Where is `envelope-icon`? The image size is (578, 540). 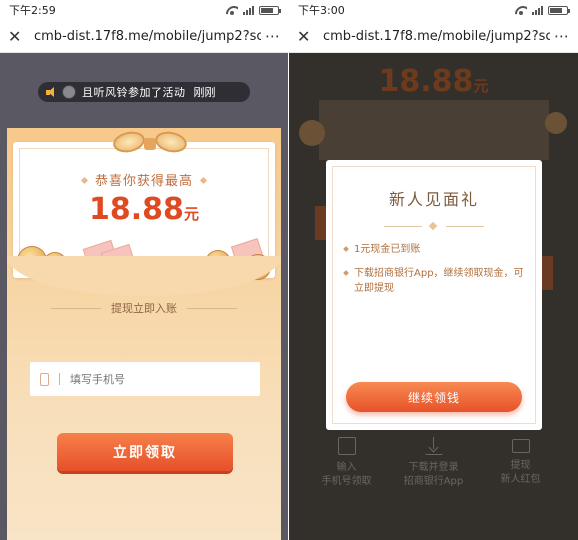
envelope-icon is located at coordinates (520, 446).